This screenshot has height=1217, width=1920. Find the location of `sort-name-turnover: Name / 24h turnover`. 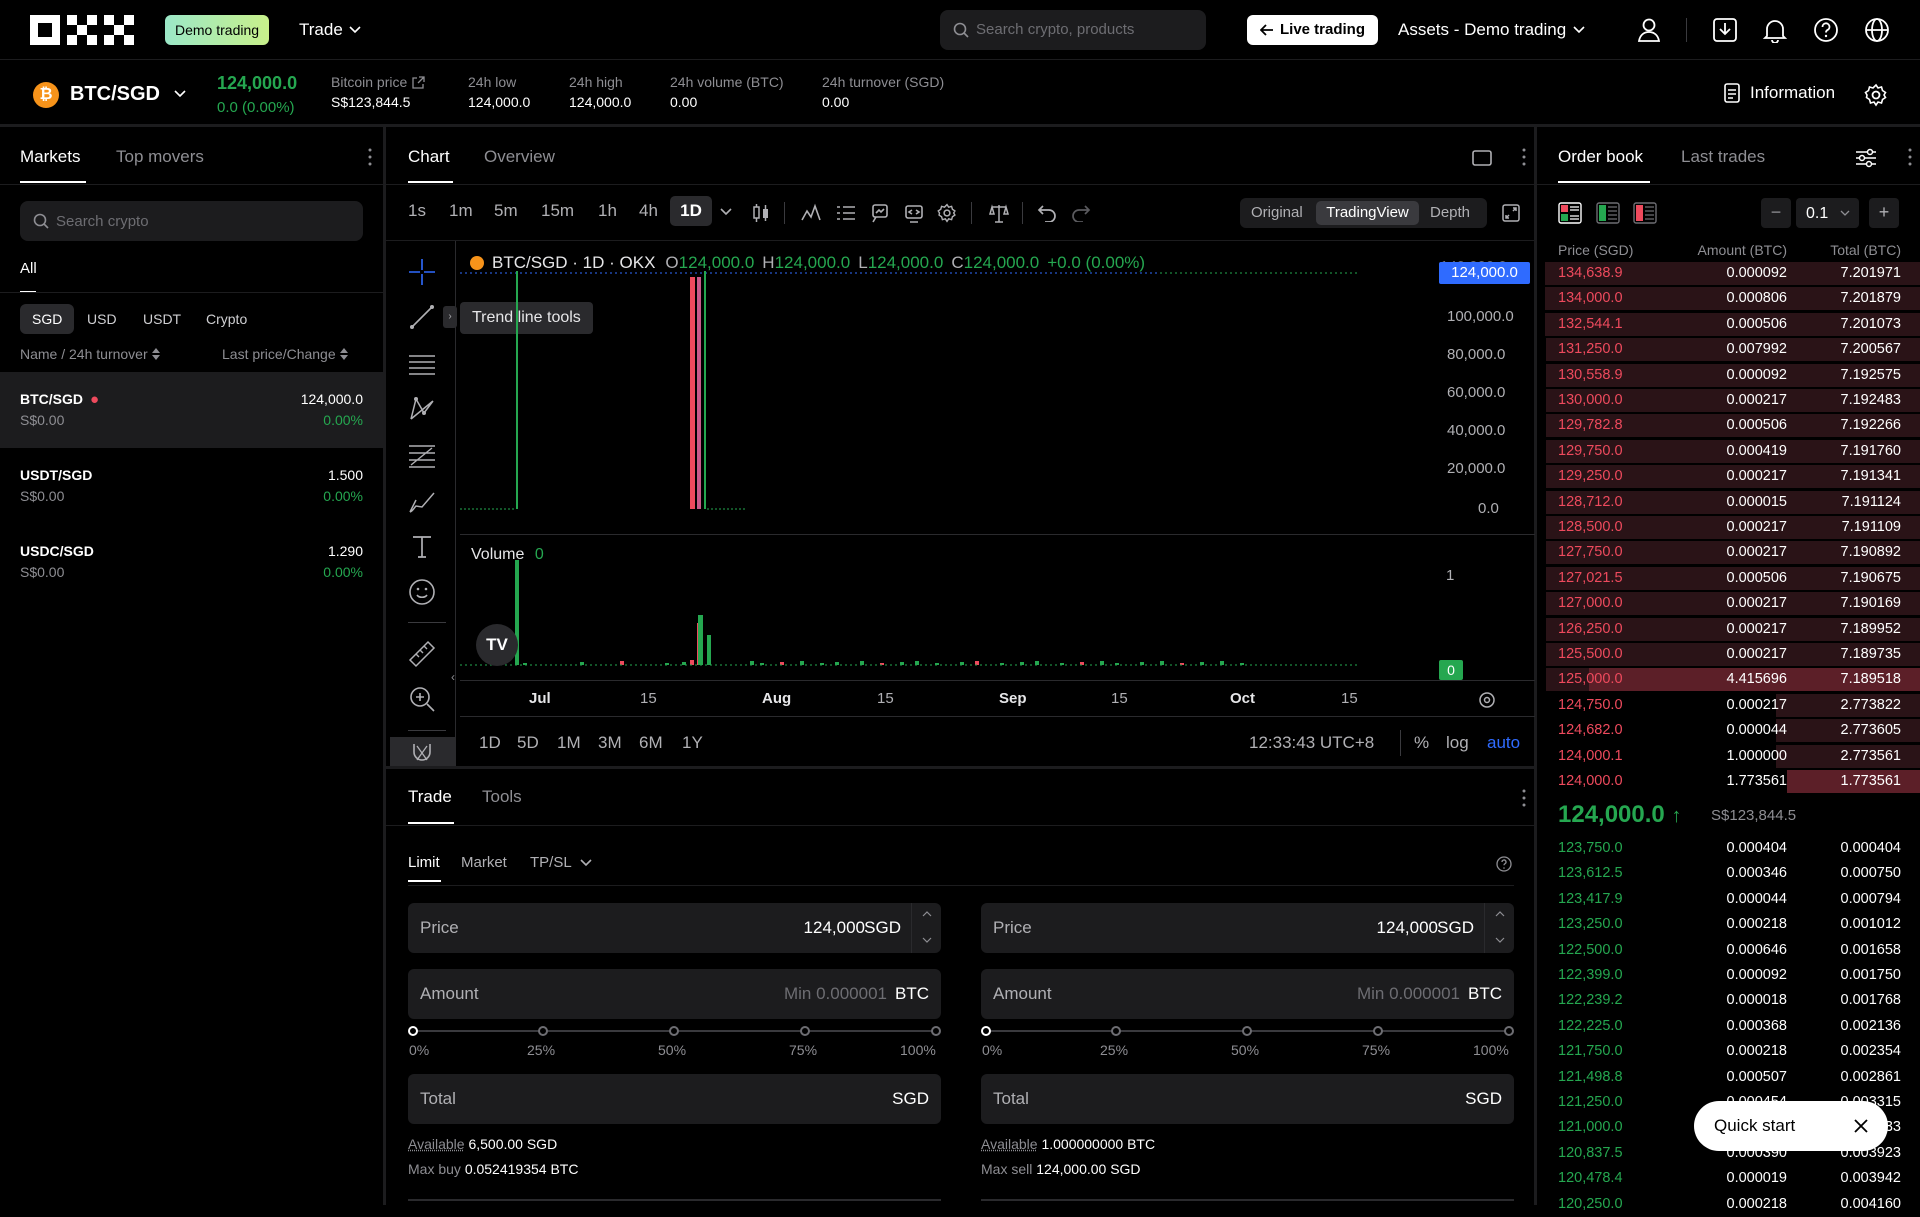

sort-name-turnover: Name / 24h turnover is located at coordinates (90, 354).